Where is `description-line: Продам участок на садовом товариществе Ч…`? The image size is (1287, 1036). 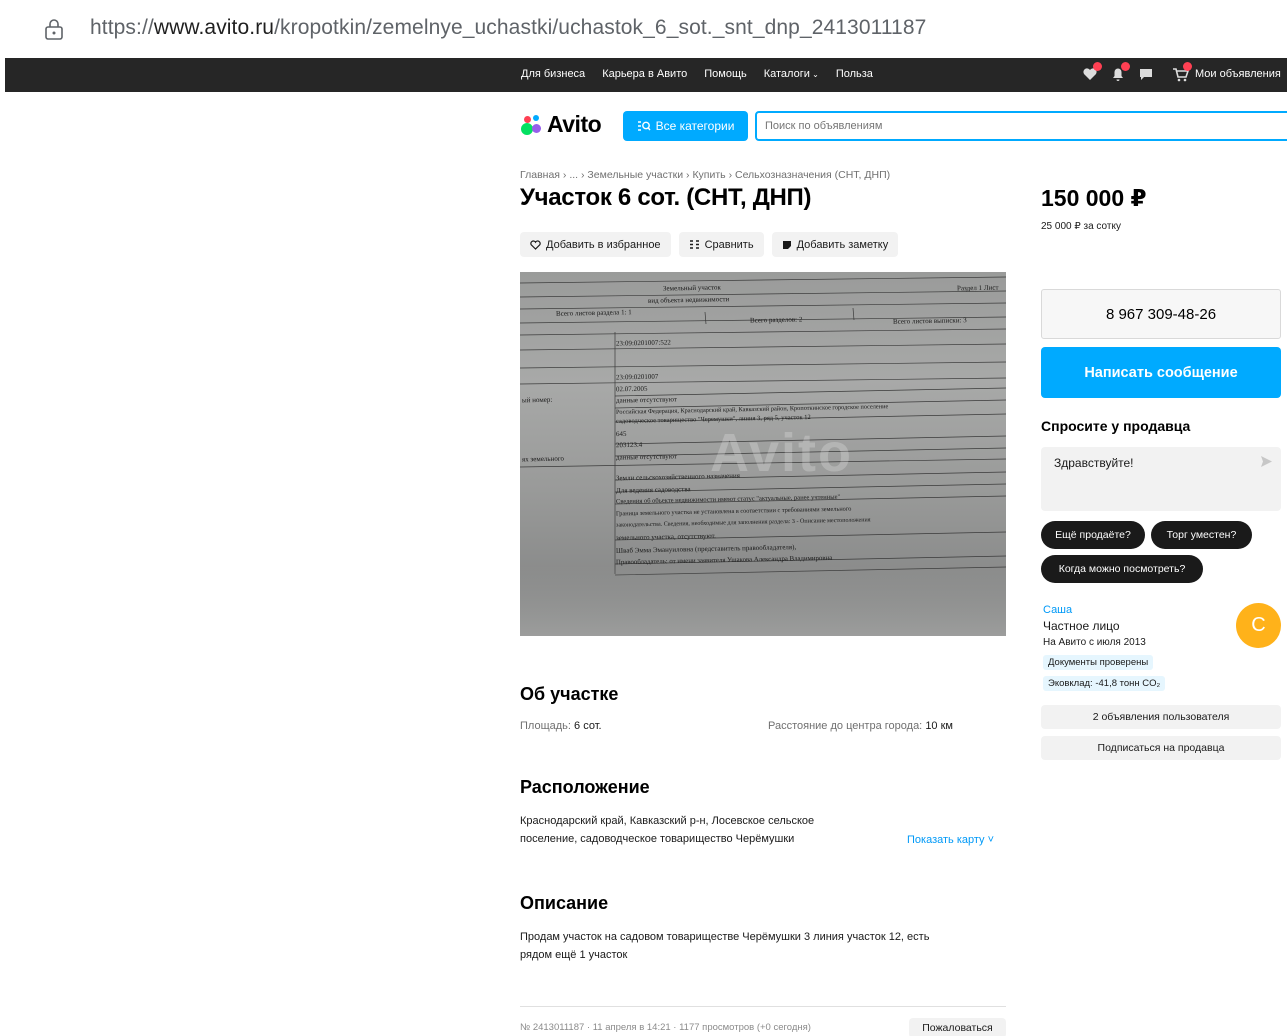
description-line: Продам участок на садовом товариществе Ч… is located at coordinates (725, 937).